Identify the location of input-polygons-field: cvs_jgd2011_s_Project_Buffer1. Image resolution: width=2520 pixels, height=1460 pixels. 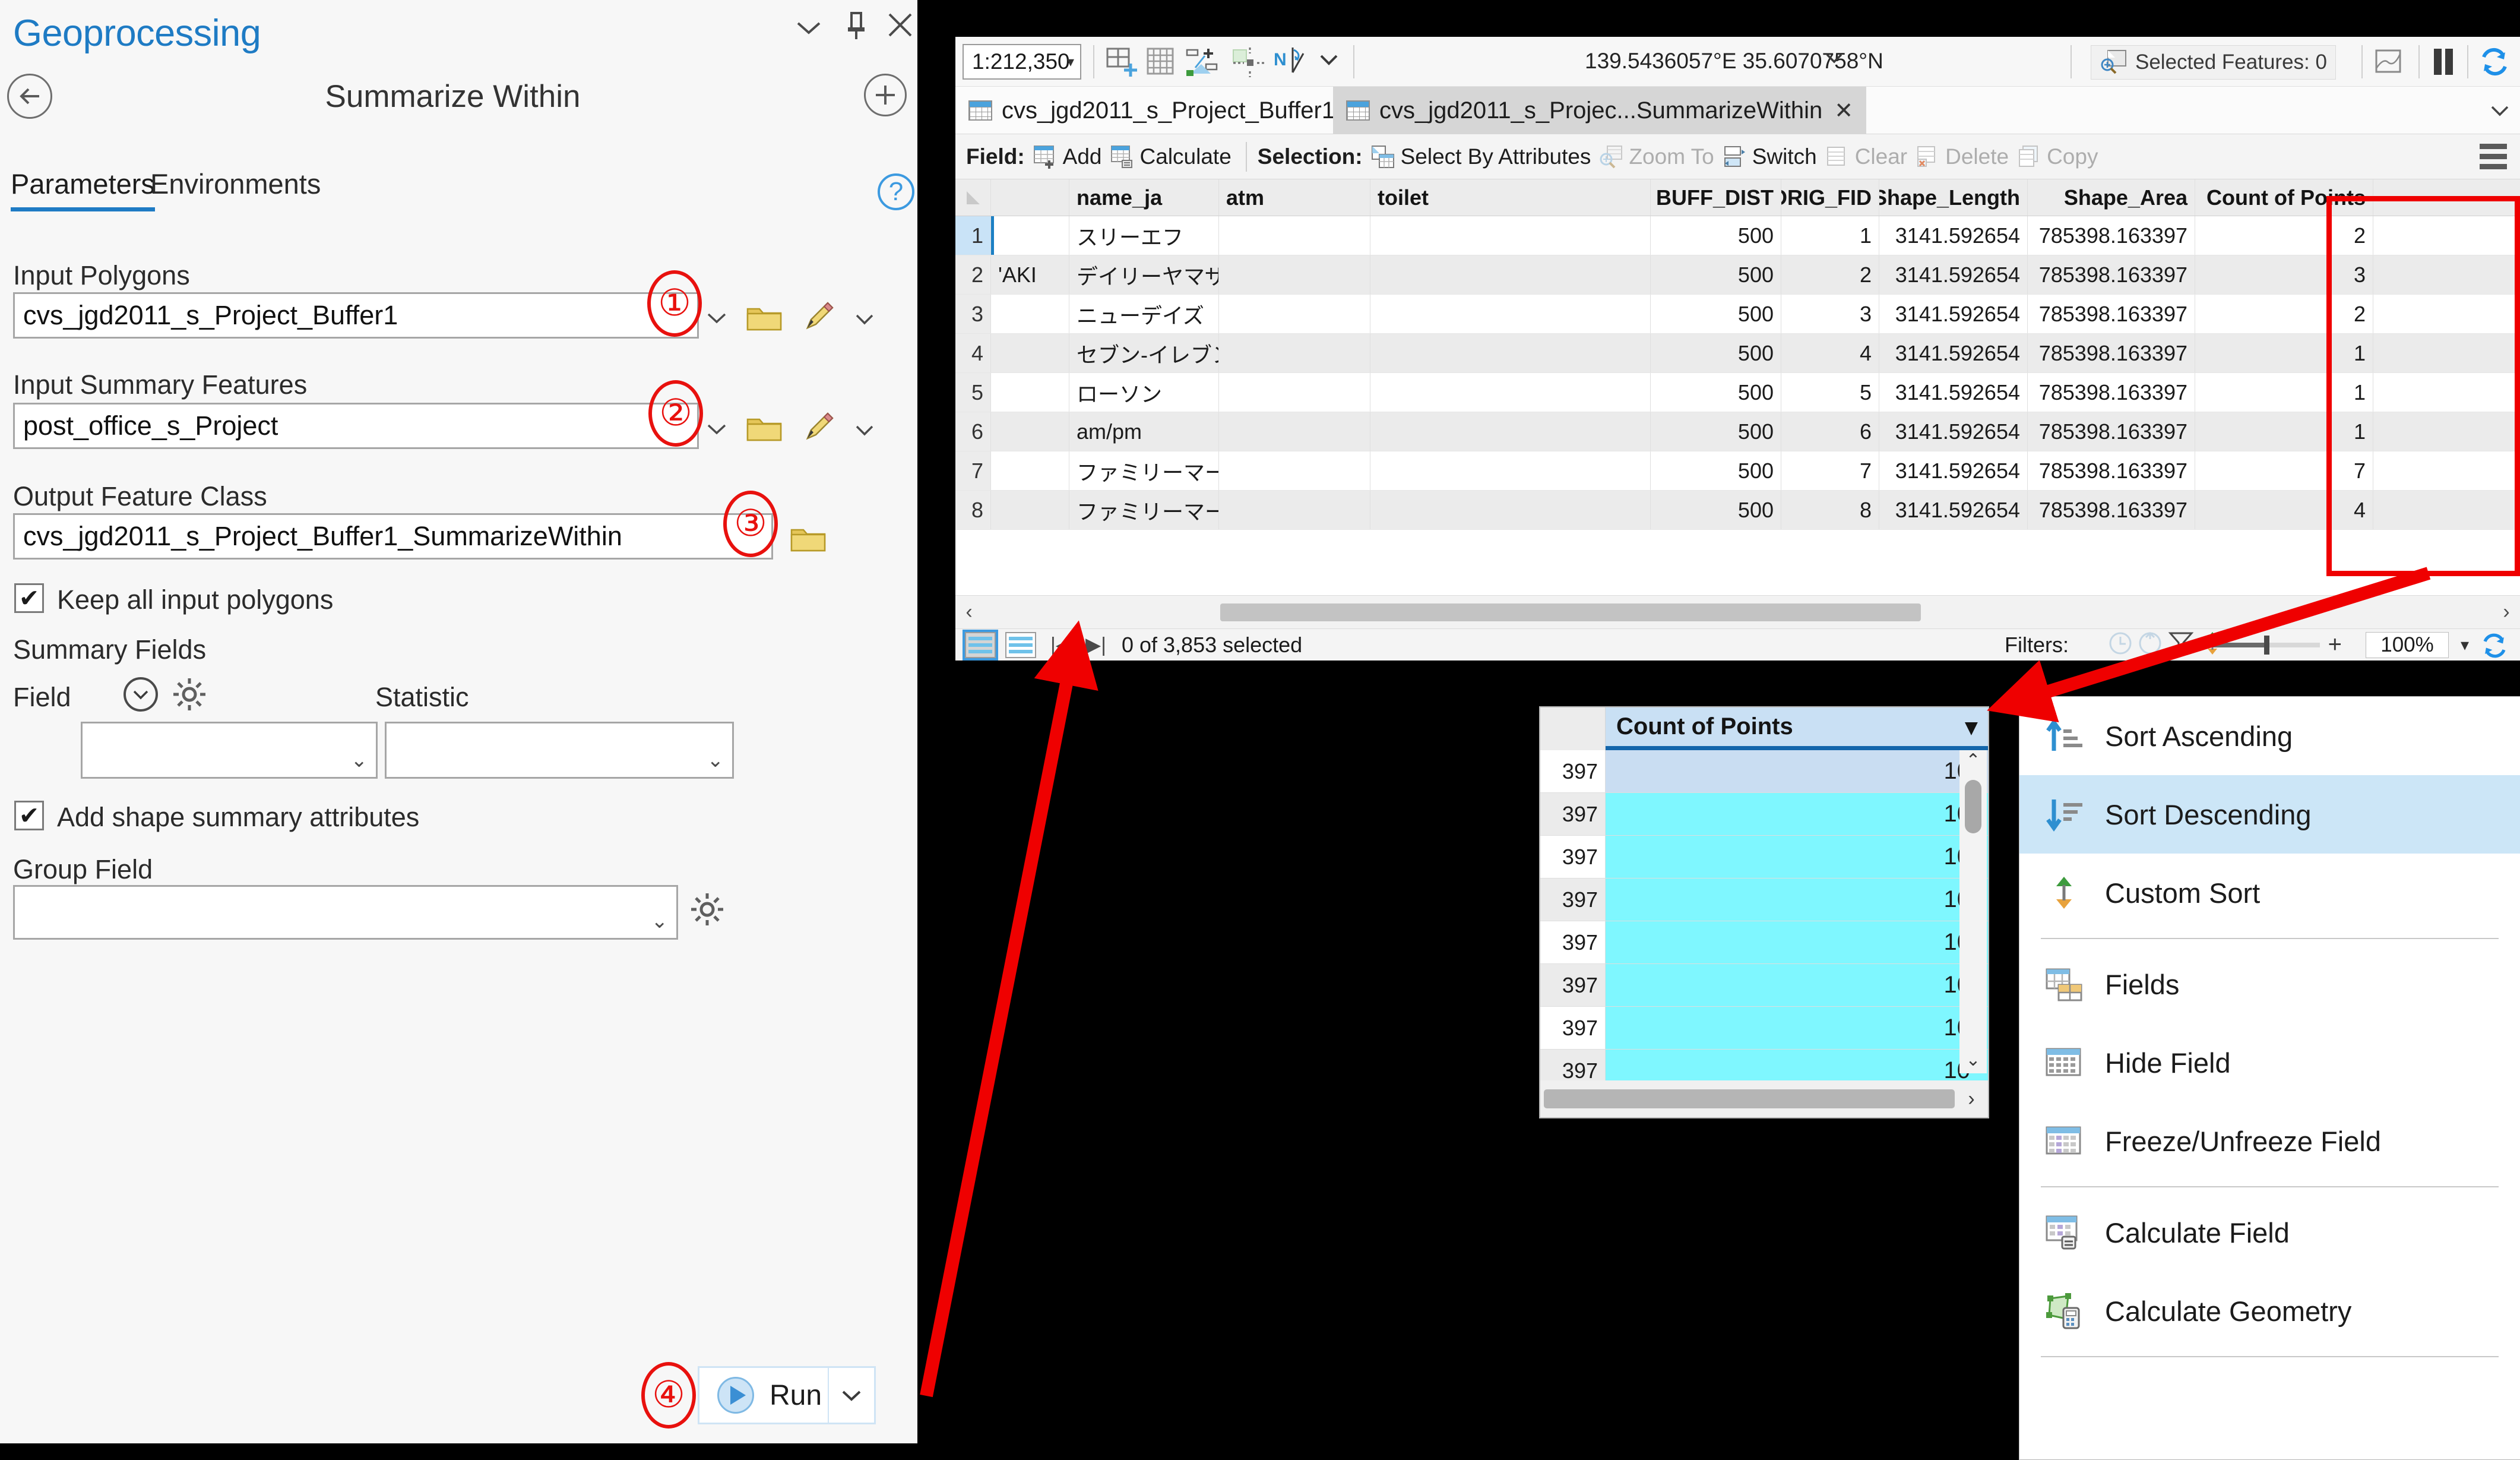
(356, 315).